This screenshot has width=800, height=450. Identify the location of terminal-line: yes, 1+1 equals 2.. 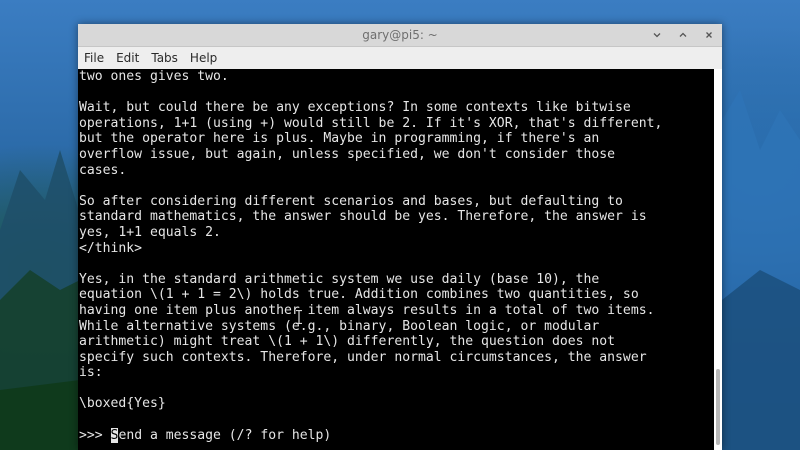
(150, 232).